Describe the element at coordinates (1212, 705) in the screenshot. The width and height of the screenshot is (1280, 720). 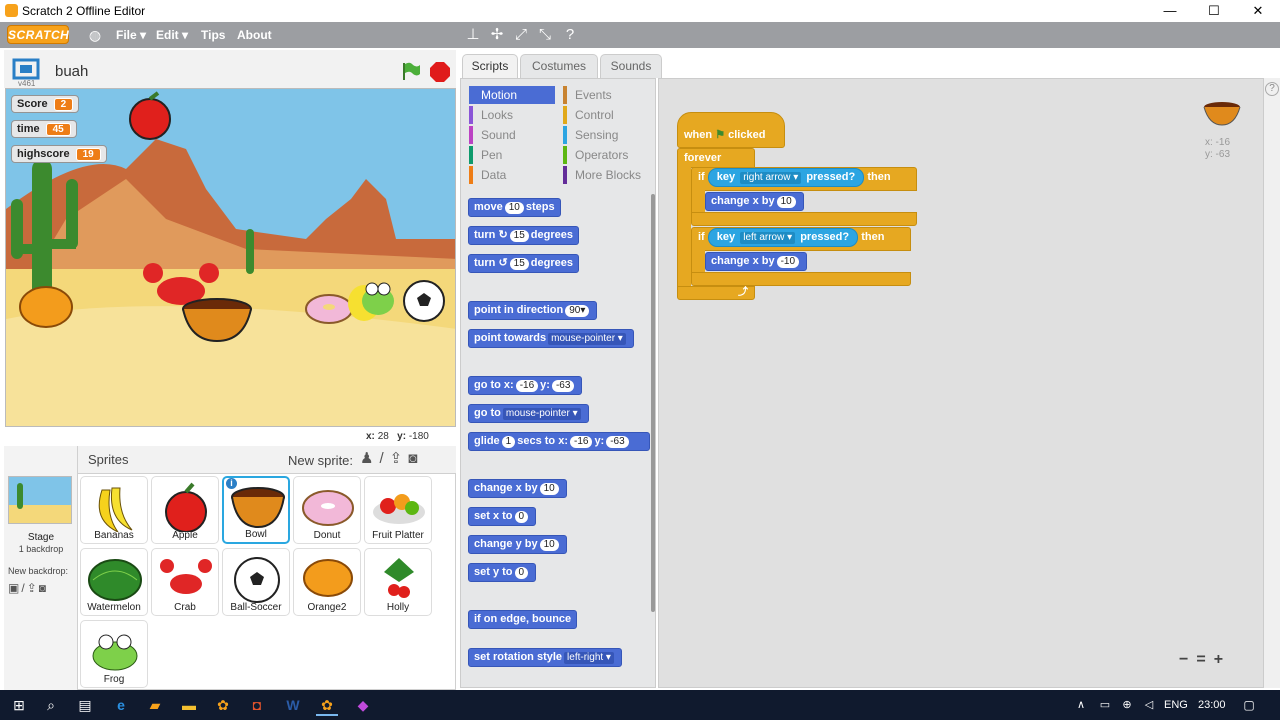
I see `clock: 23:00` at that location.